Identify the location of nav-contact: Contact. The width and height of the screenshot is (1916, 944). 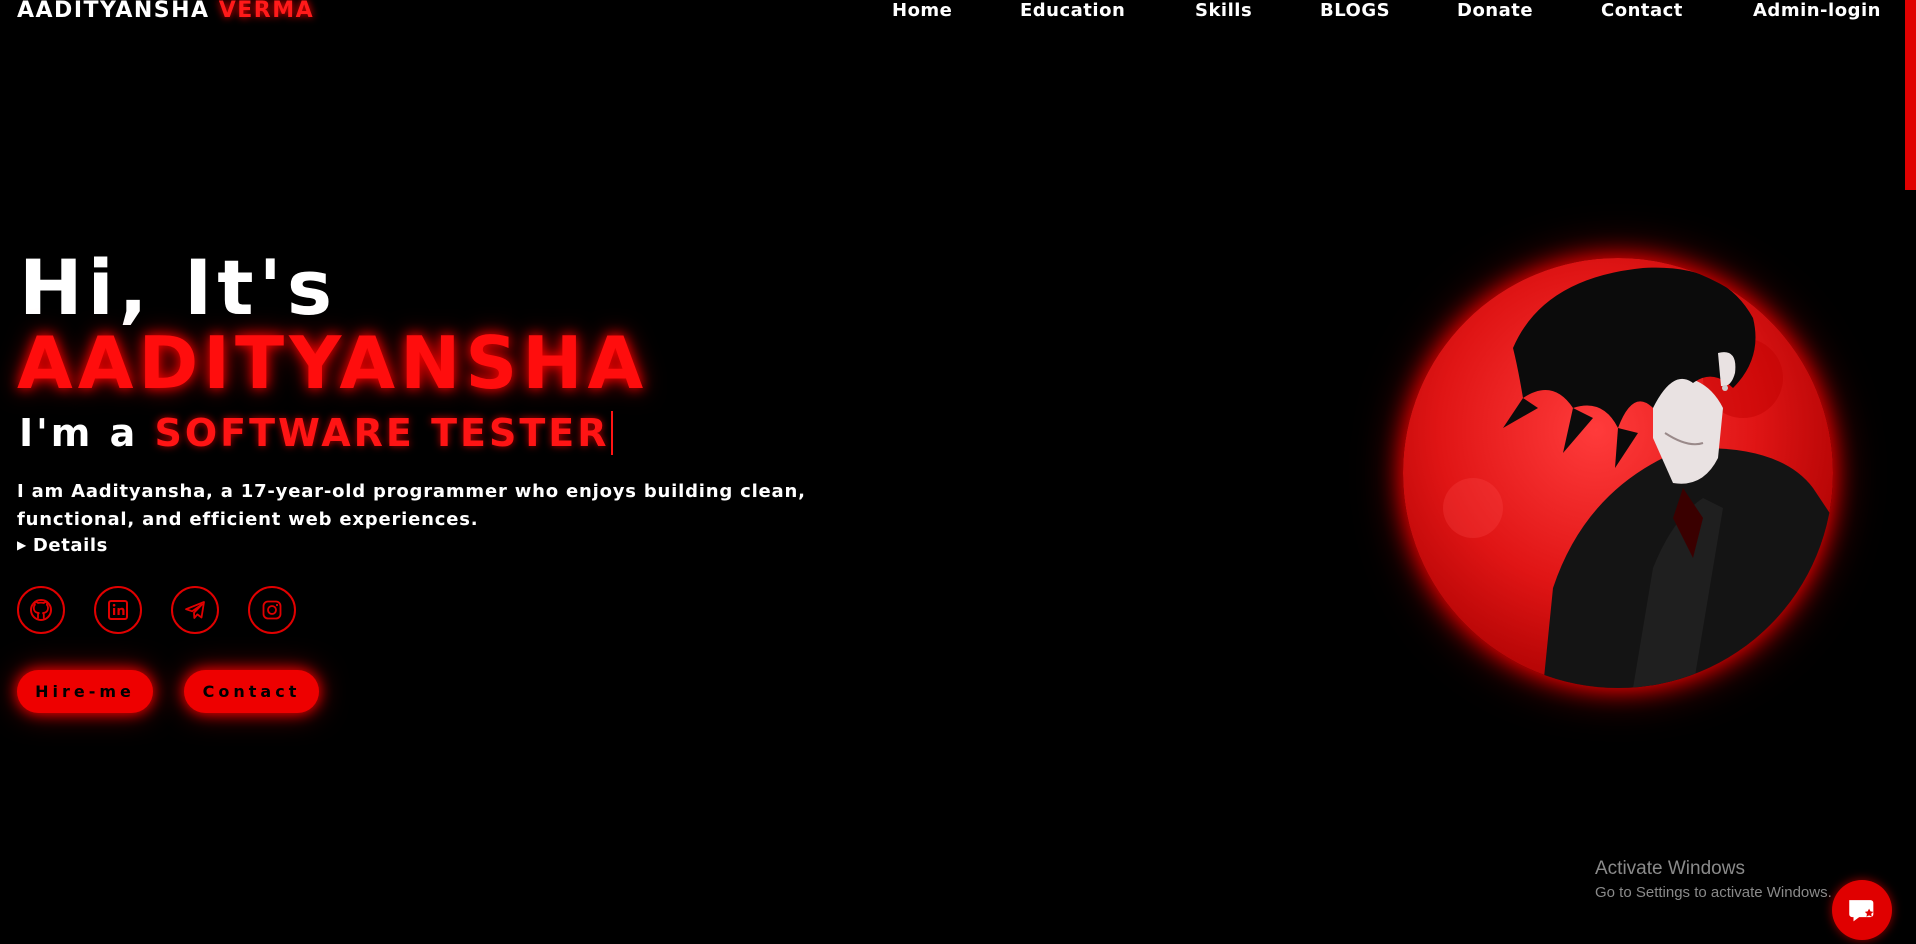
(1642, 11).